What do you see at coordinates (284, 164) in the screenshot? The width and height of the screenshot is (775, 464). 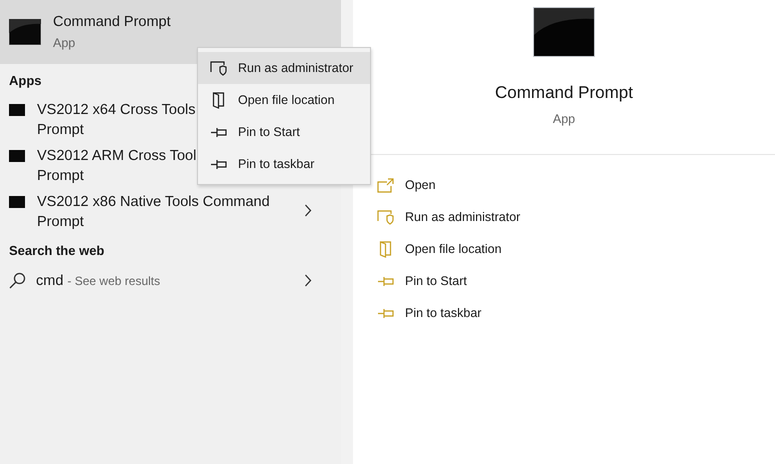 I see `menu-item: Pin to taskbar` at bounding box center [284, 164].